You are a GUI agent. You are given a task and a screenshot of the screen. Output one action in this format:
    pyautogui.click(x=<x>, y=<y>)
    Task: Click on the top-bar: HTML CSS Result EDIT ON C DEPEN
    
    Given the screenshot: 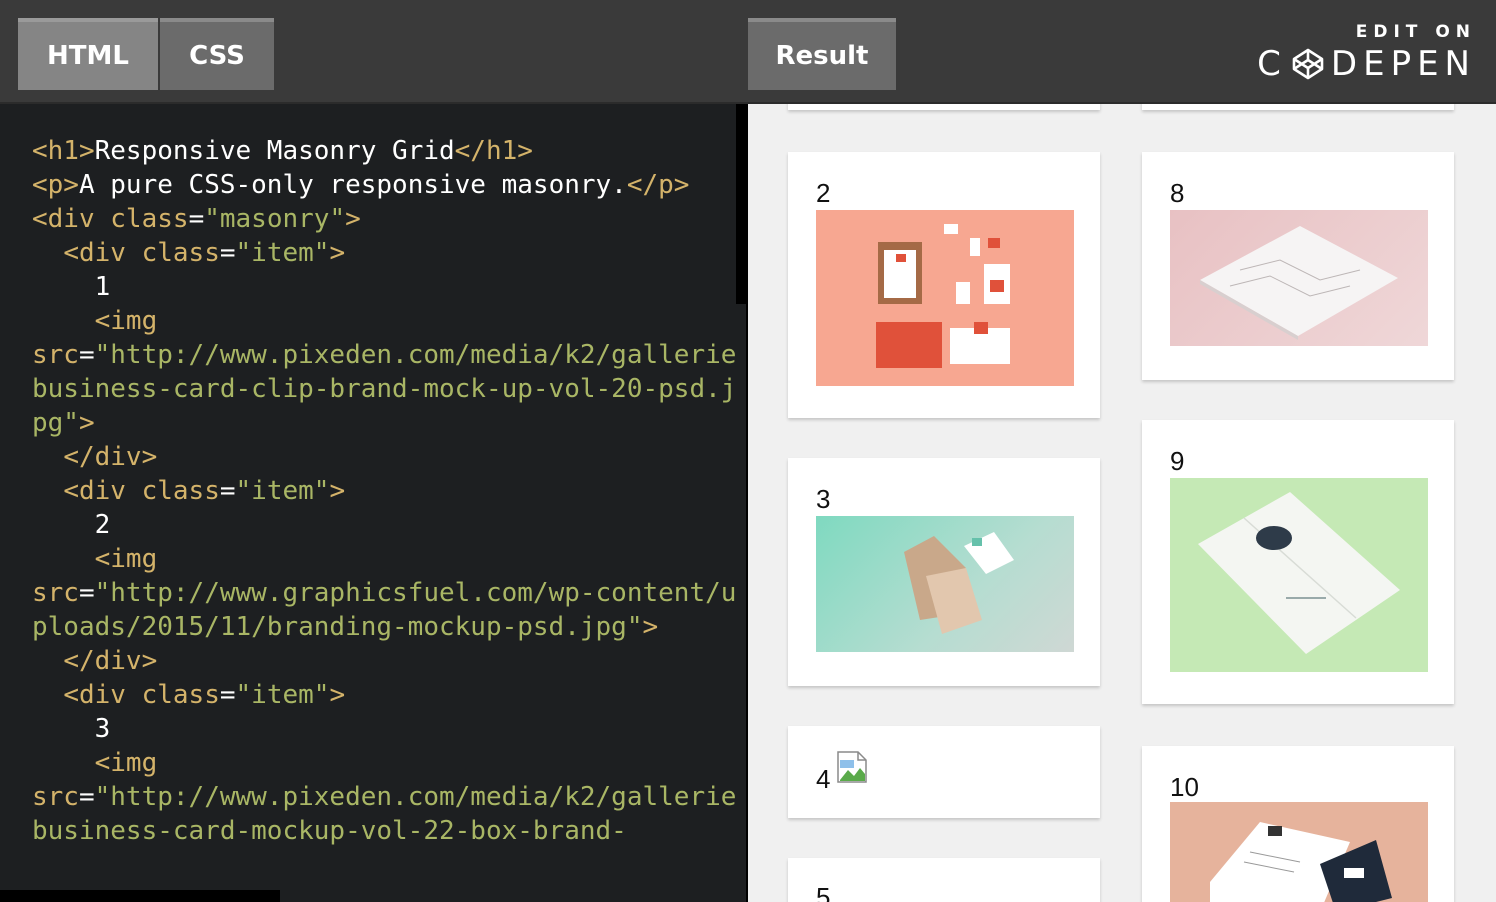 What is the action you would take?
    pyautogui.click(x=748, y=52)
    